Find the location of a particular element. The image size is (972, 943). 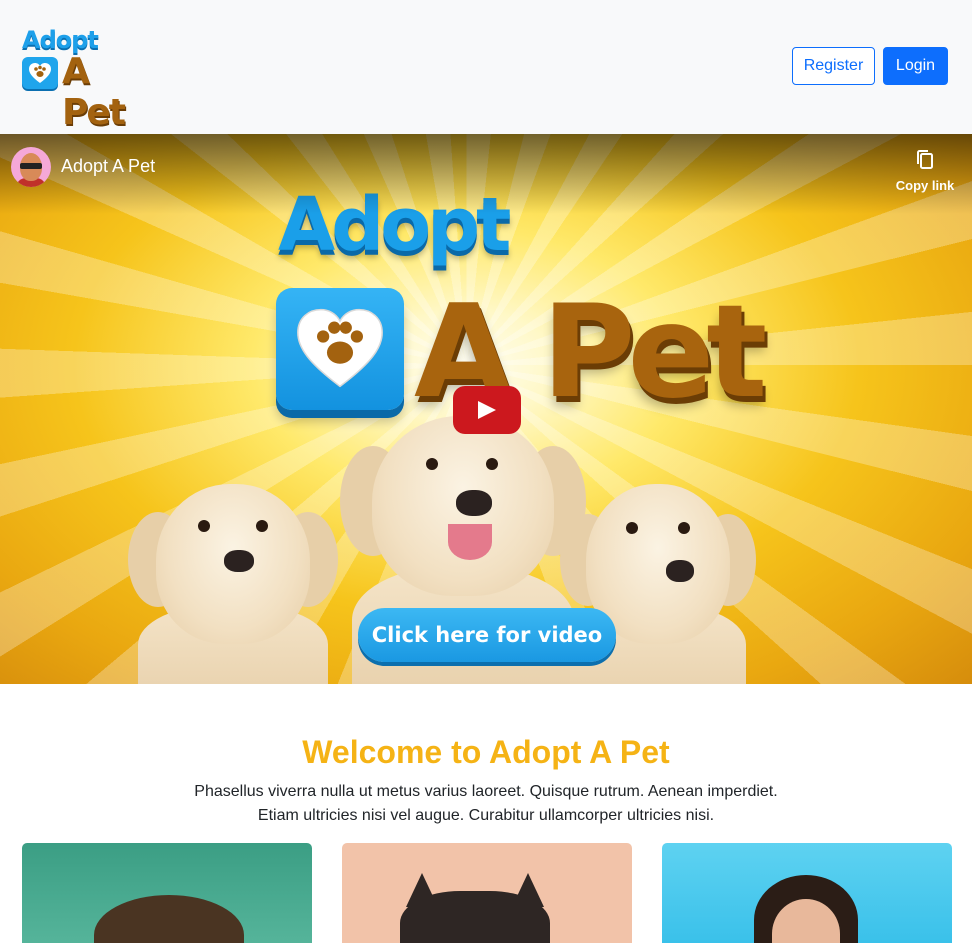

channel-avatar is located at coordinates (31, 167).